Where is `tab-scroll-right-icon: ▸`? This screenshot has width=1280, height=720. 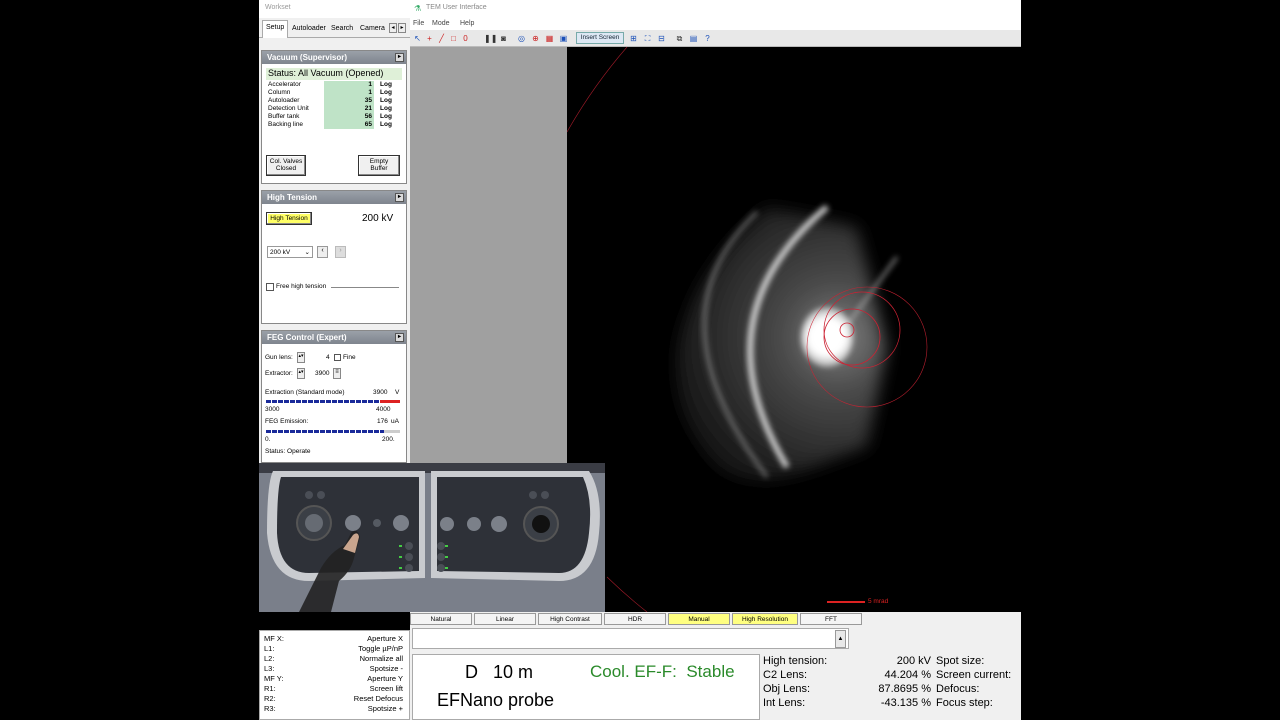 tab-scroll-right-icon: ▸ is located at coordinates (402, 28).